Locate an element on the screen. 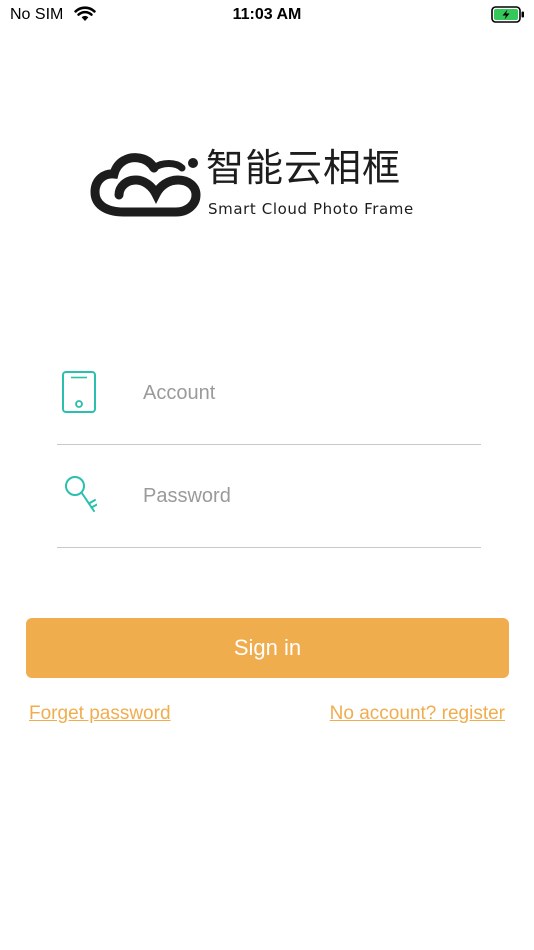  logo-title-en: Smart Cloud Photo Frame is located at coordinates (311, 209).